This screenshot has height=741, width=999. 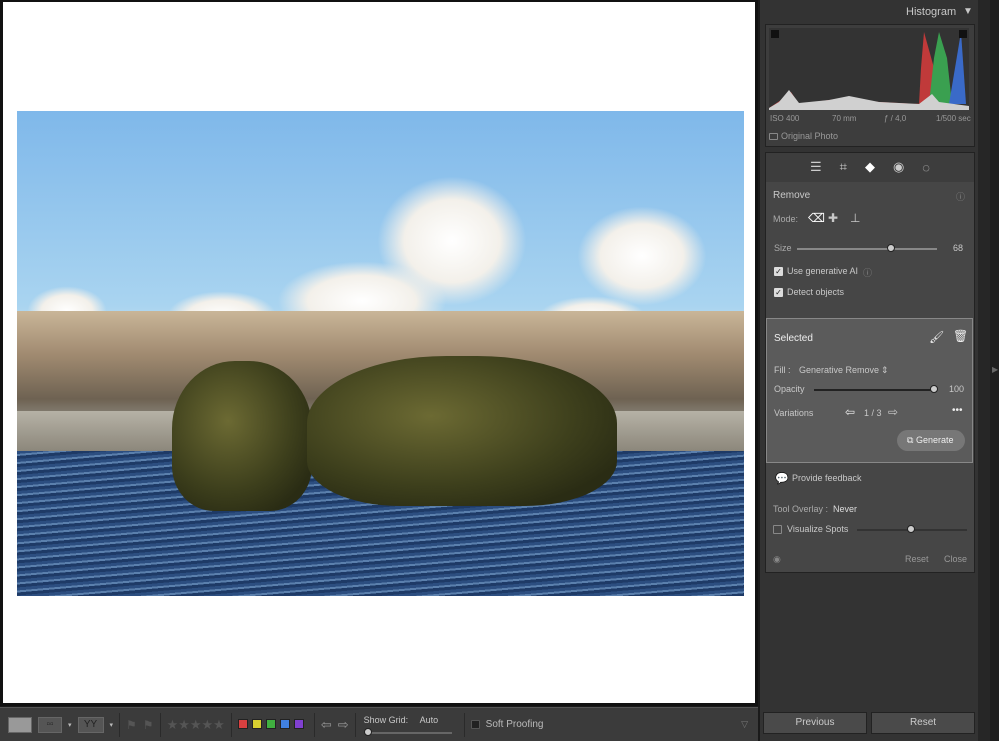 I want to click on next-photo-icon: ⇨, so click(x=343, y=725).